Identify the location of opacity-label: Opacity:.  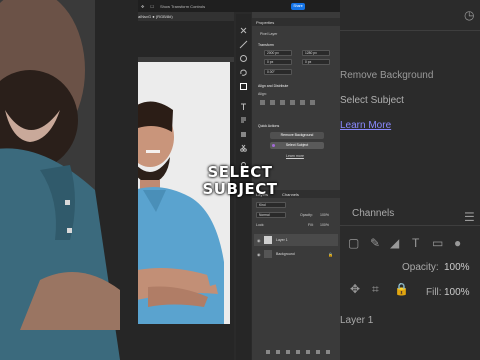
(306, 215).